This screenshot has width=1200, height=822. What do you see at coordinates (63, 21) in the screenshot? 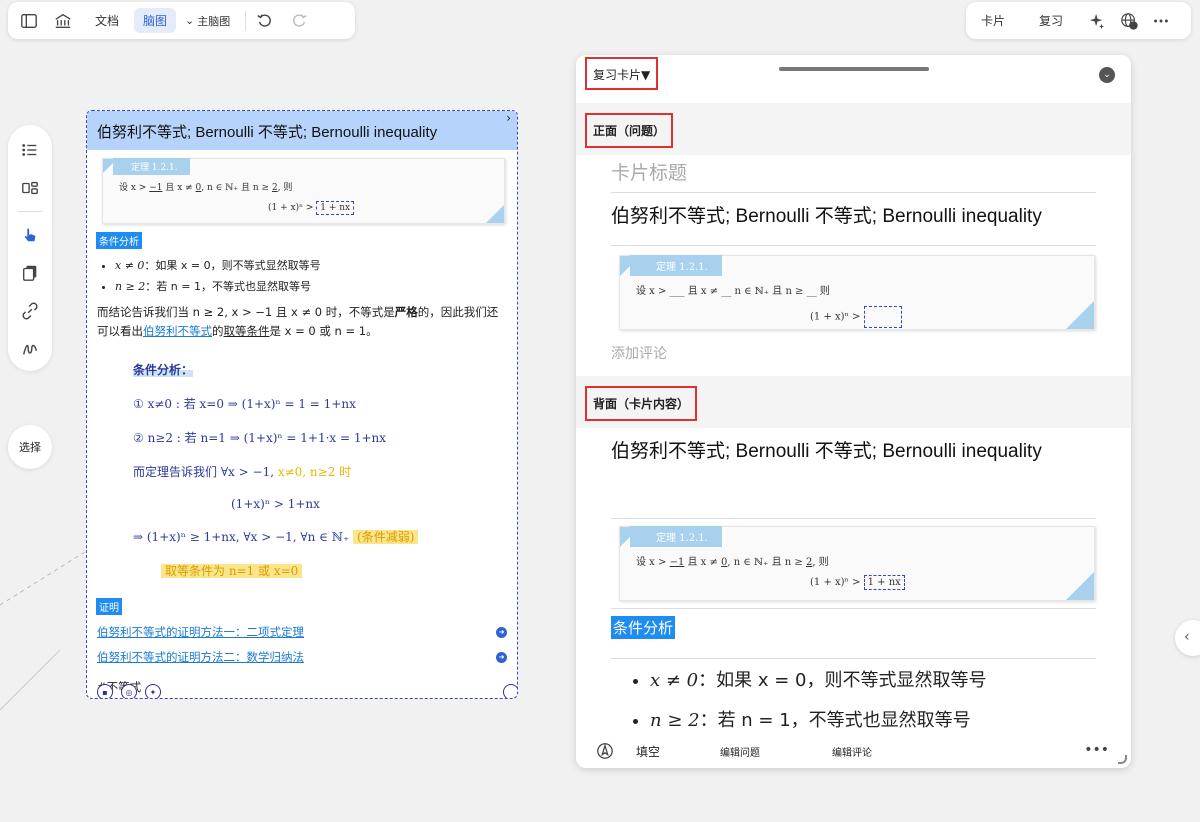
I see `library-icon` at bounding box center [63, 21].